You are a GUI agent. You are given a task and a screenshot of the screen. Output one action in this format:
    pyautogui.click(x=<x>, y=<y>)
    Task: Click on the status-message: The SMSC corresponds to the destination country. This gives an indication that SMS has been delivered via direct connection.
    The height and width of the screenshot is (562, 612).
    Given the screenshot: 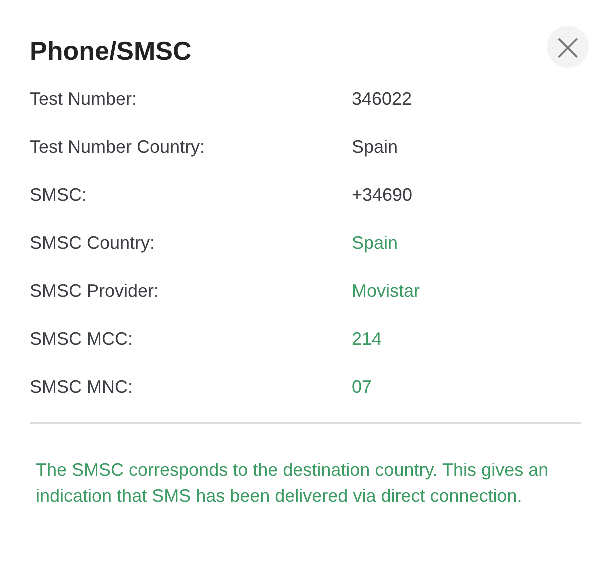 What is the action you would take?
    pyautogui.click(x=293, y=483)
    